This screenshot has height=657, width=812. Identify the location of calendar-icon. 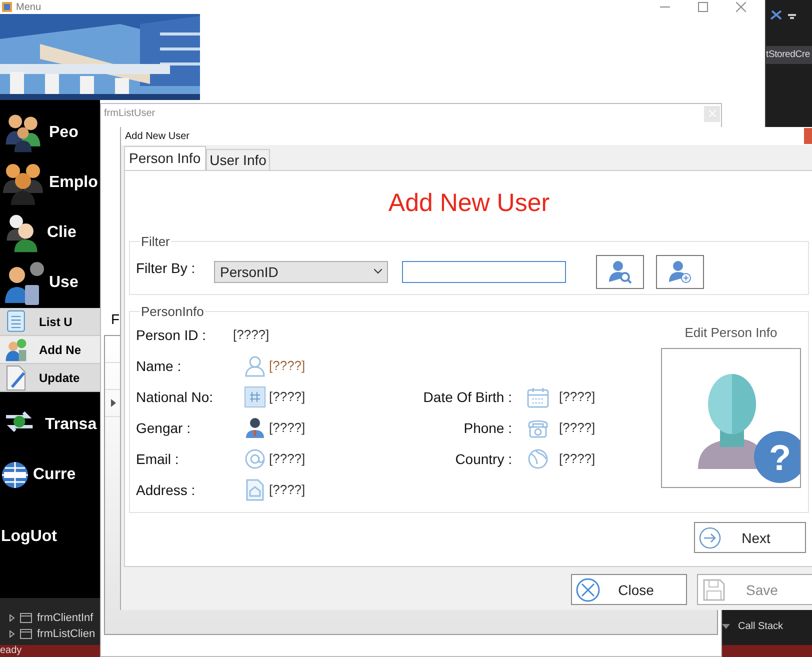
(537, 397).